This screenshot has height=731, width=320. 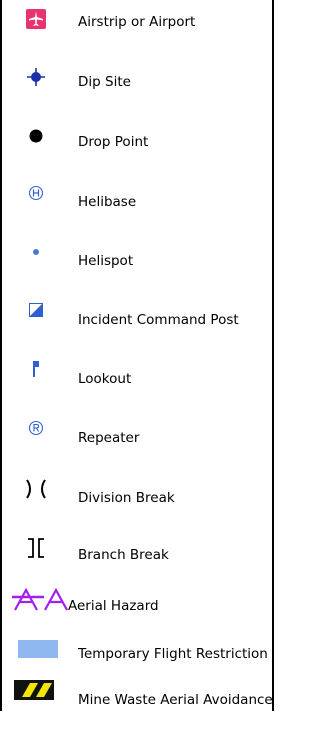 What do you see at coordinates (36, 193) in the screenshot?
I see `helibase-circled-h-icon` at bounding box center [36, 193].